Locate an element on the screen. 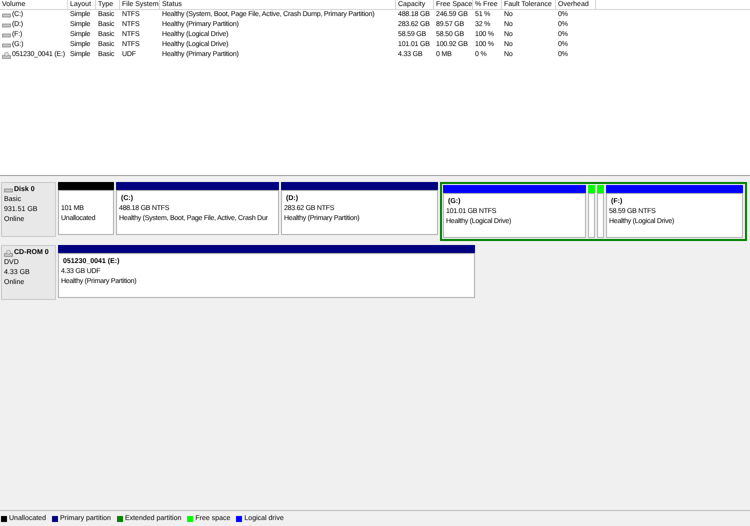  drive-icon is located at coordinates (8, 190).